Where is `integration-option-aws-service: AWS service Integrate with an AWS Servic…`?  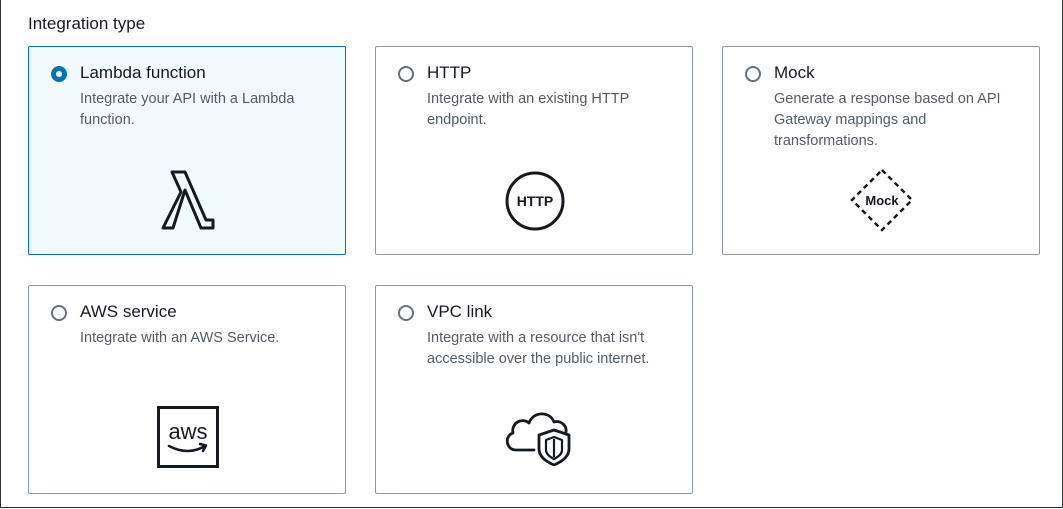
integration-option-aws-service: AWS service Integrate with an AWS Servic… is located at coordinates (187, 389).